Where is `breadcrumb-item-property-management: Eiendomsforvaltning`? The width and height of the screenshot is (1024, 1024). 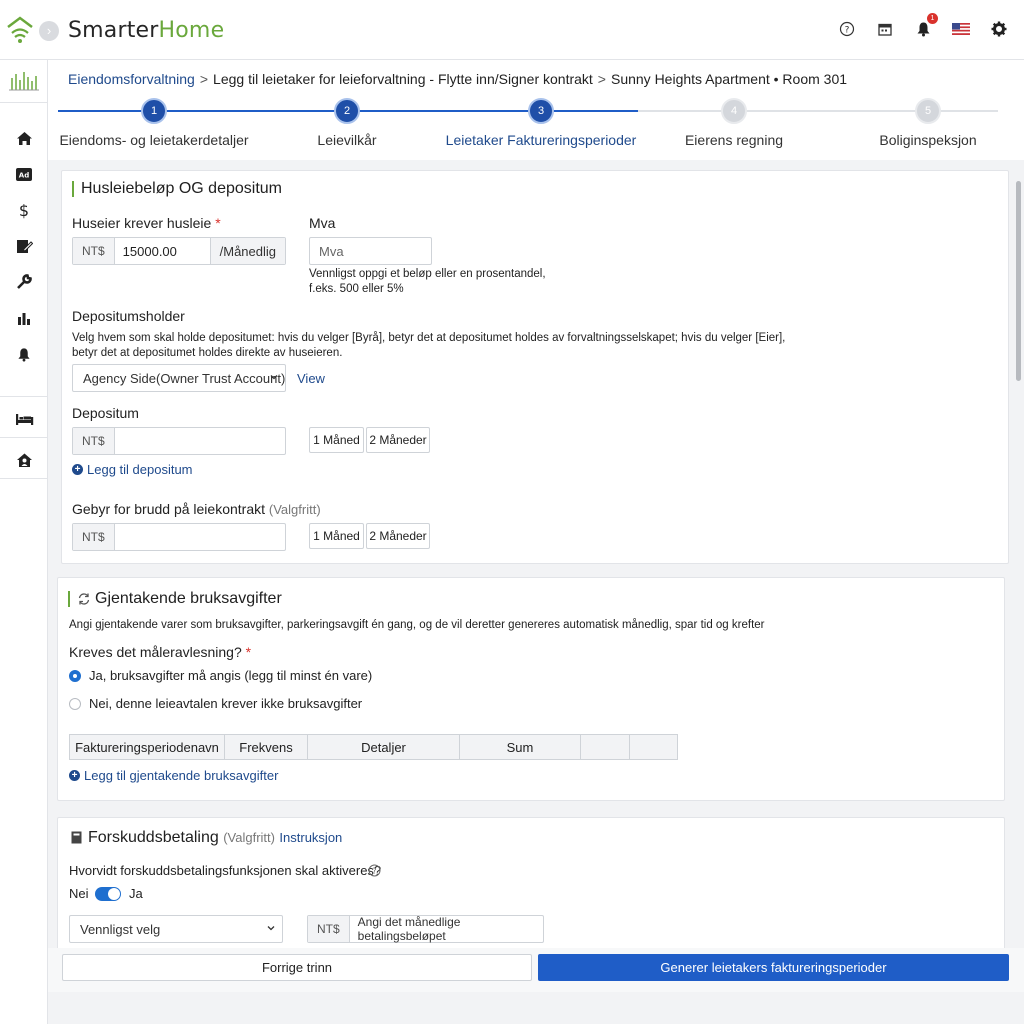 breadcrumb-item-property-management: Eiendomsforvaltning is located at coordinates (131, 79).